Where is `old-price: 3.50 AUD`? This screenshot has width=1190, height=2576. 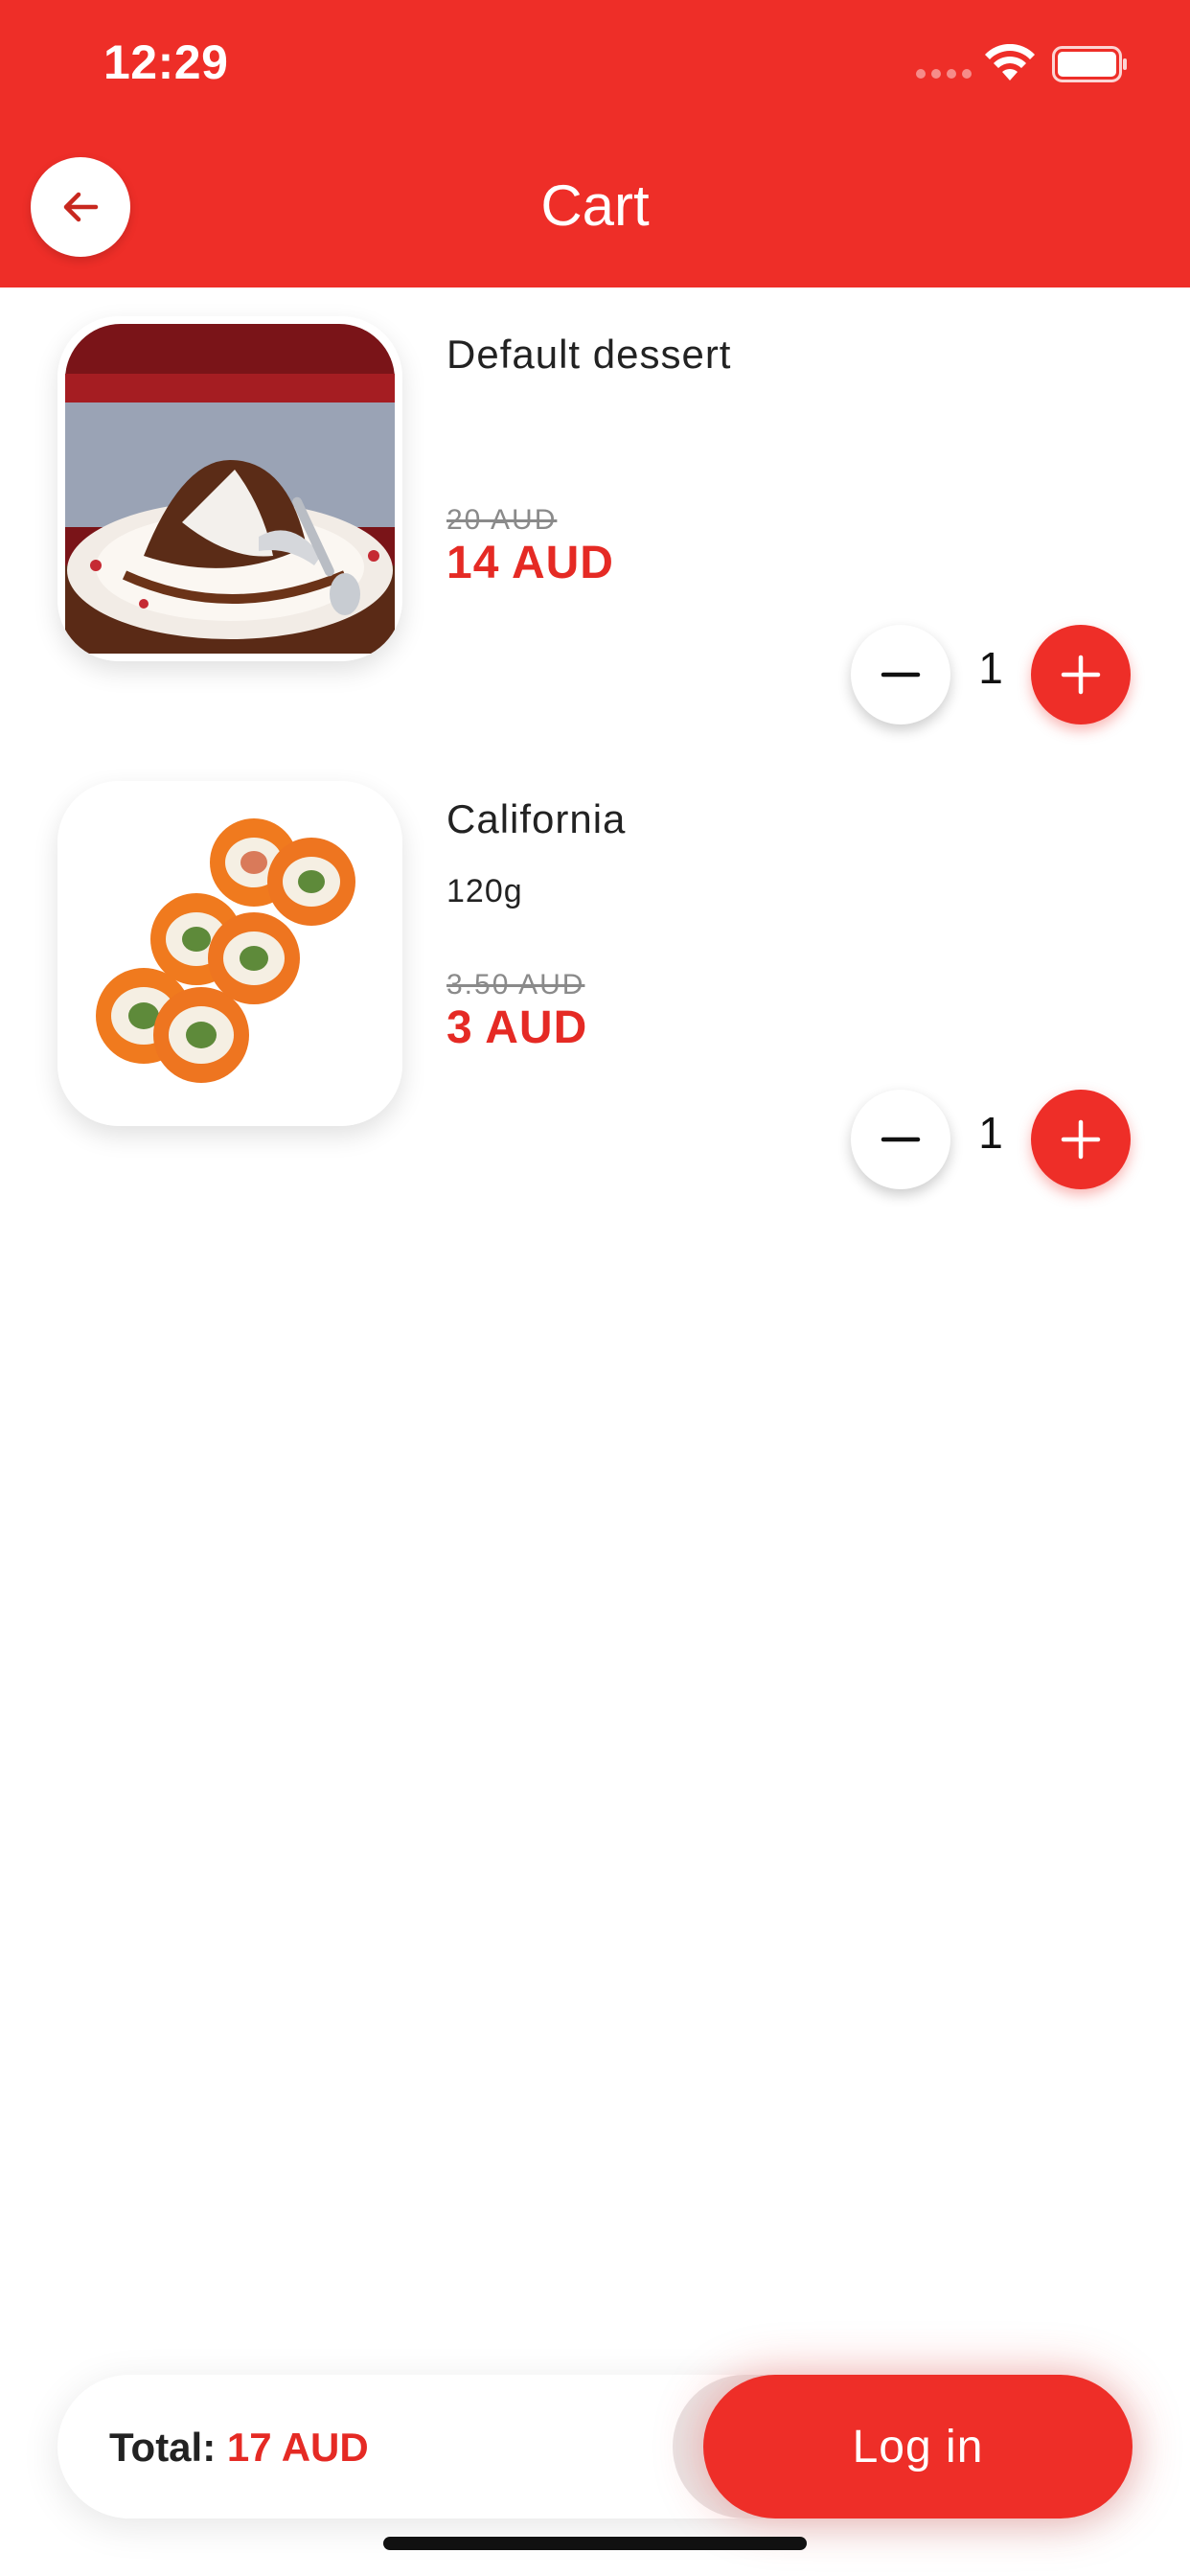
old-price: 3.50 AUD is located at coordinates (515, 985).